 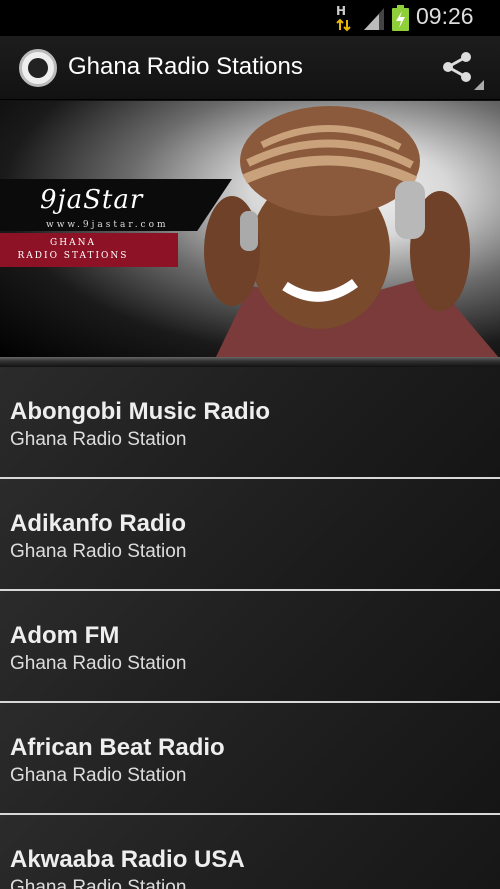 What do you see at coordinates (73, 256) in the screenshot?
I see `ribbon-line-2: RADIO STATIONS` at bounding box center [73, 256].